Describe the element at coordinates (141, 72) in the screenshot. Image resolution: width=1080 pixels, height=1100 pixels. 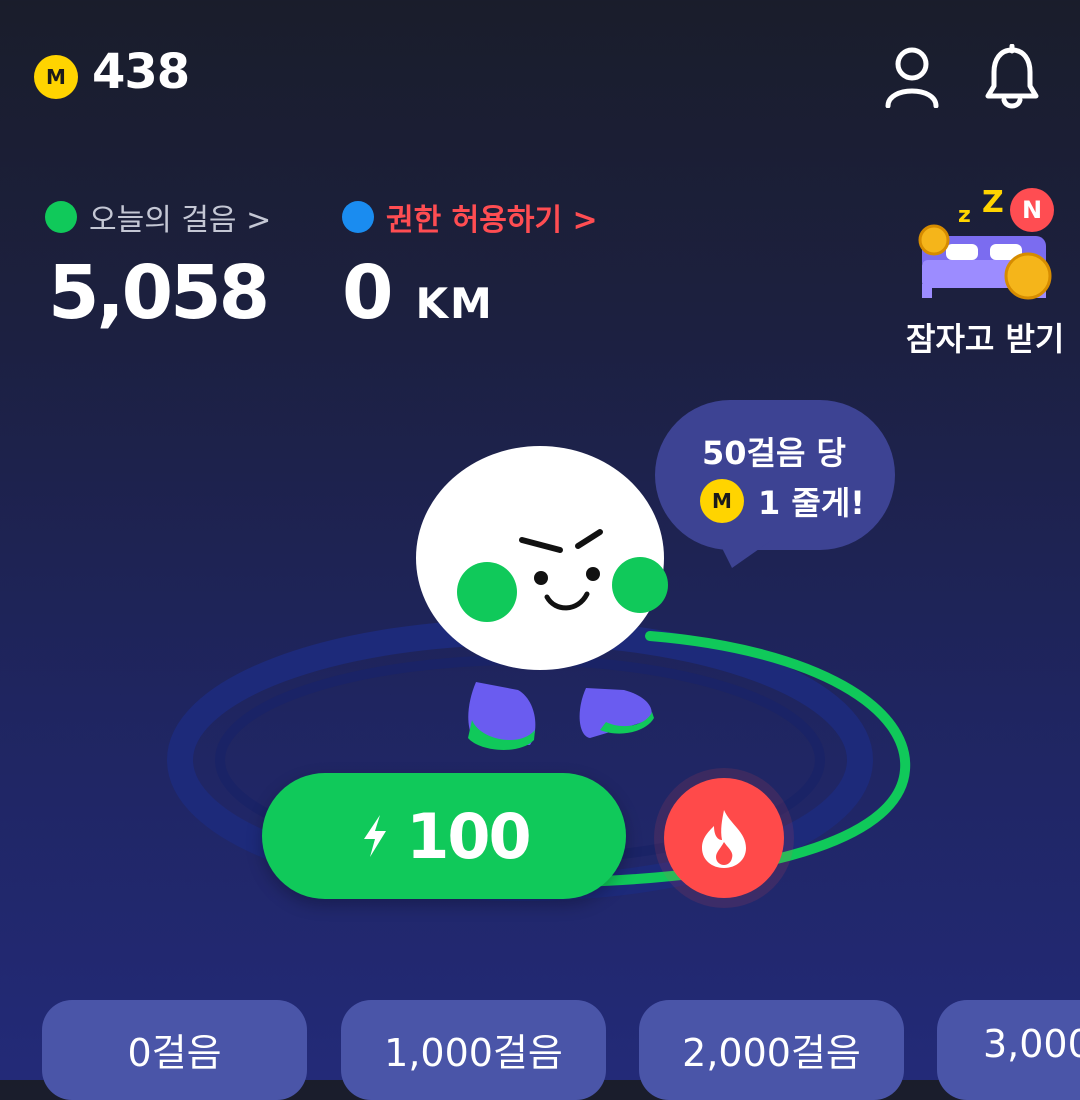
I see `coin-balance: 438` at that location.